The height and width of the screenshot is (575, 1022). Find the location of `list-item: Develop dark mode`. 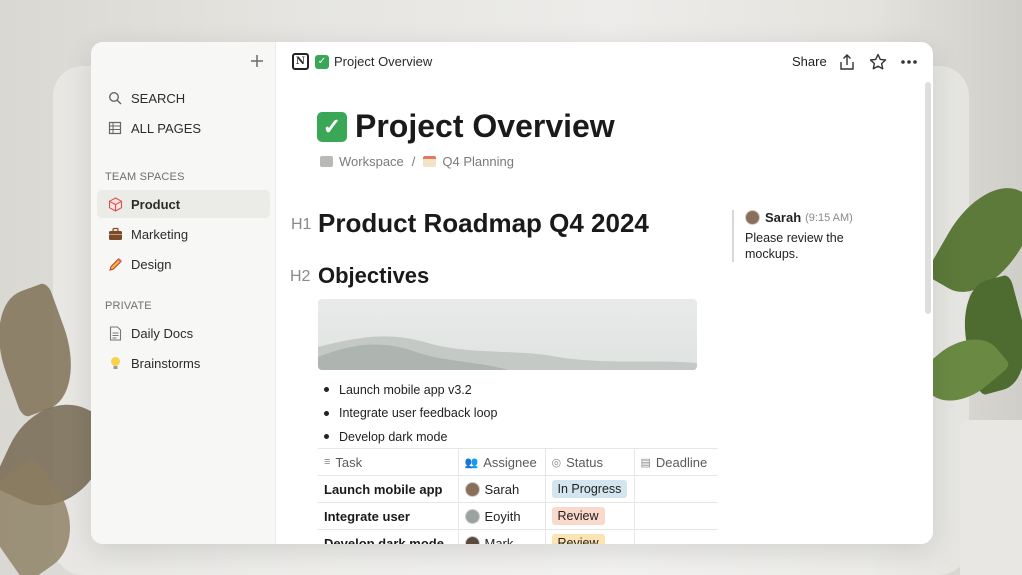

list-item: Develop dark mode is located at coordinates (410, 437).